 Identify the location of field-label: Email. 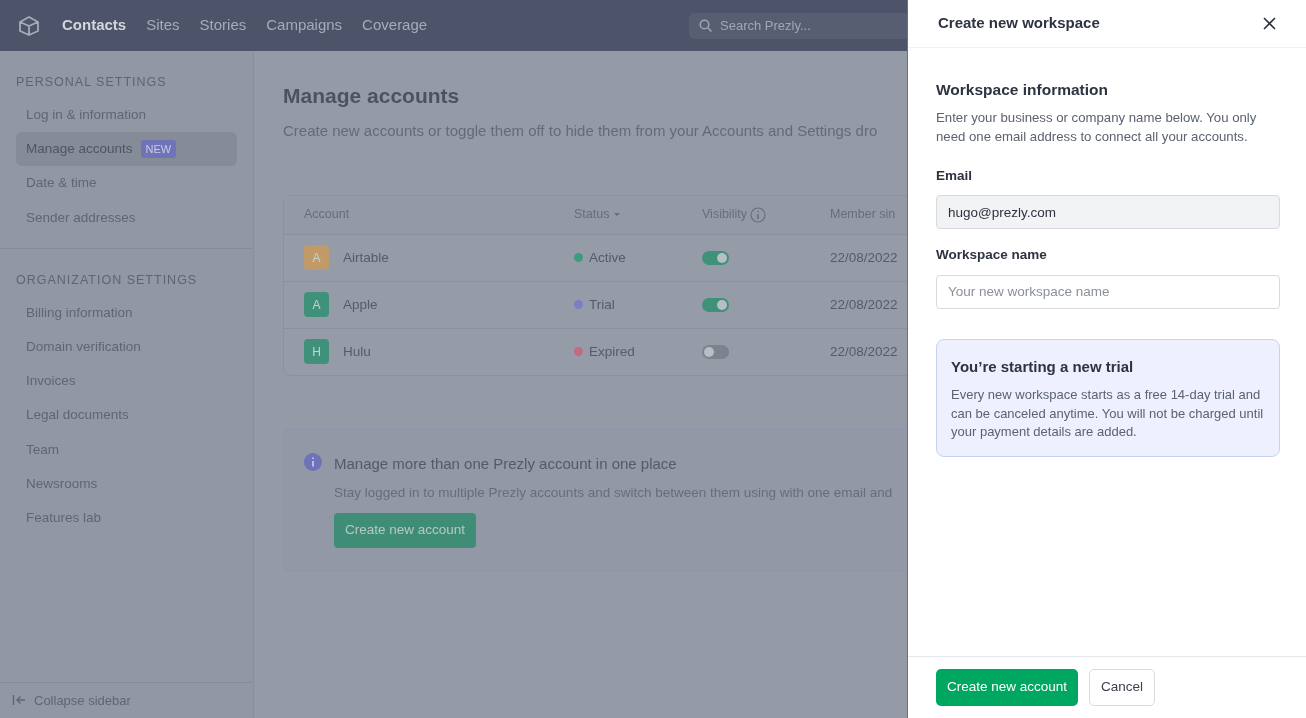
(955, 176).